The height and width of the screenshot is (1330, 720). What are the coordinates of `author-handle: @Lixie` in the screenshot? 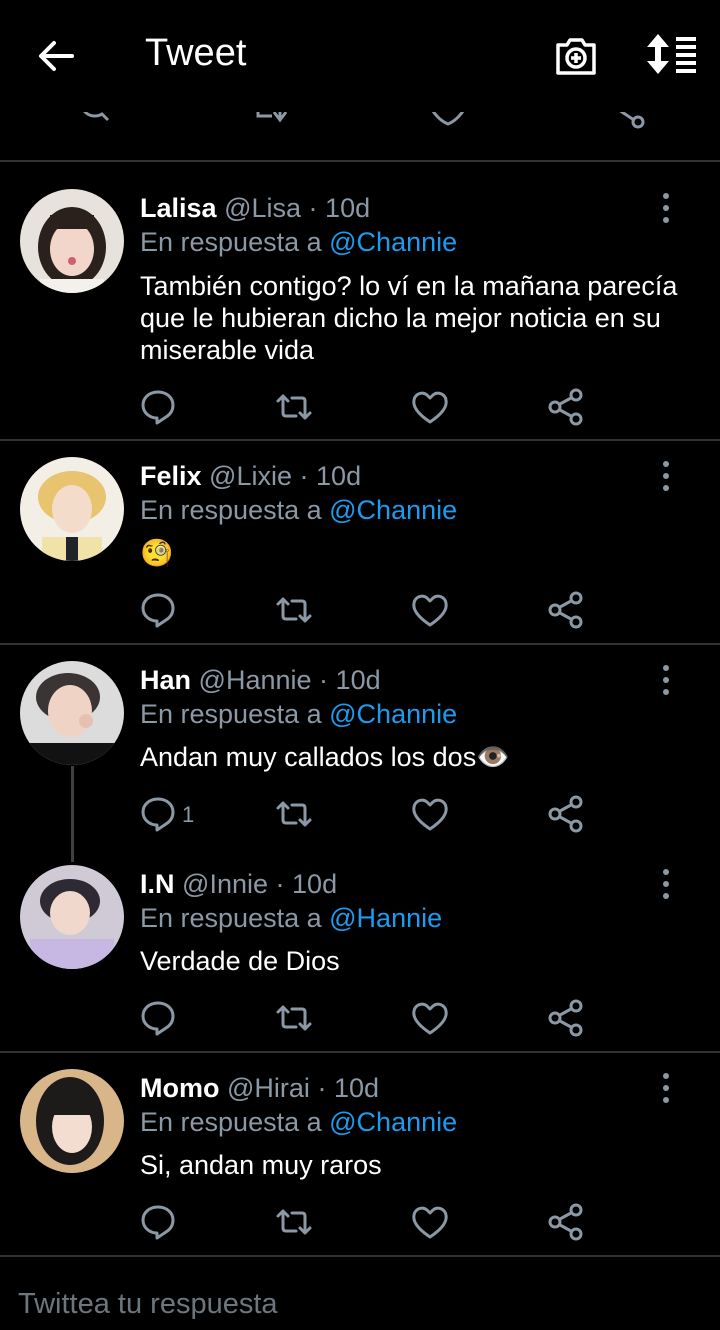 It's located at (250, 476).